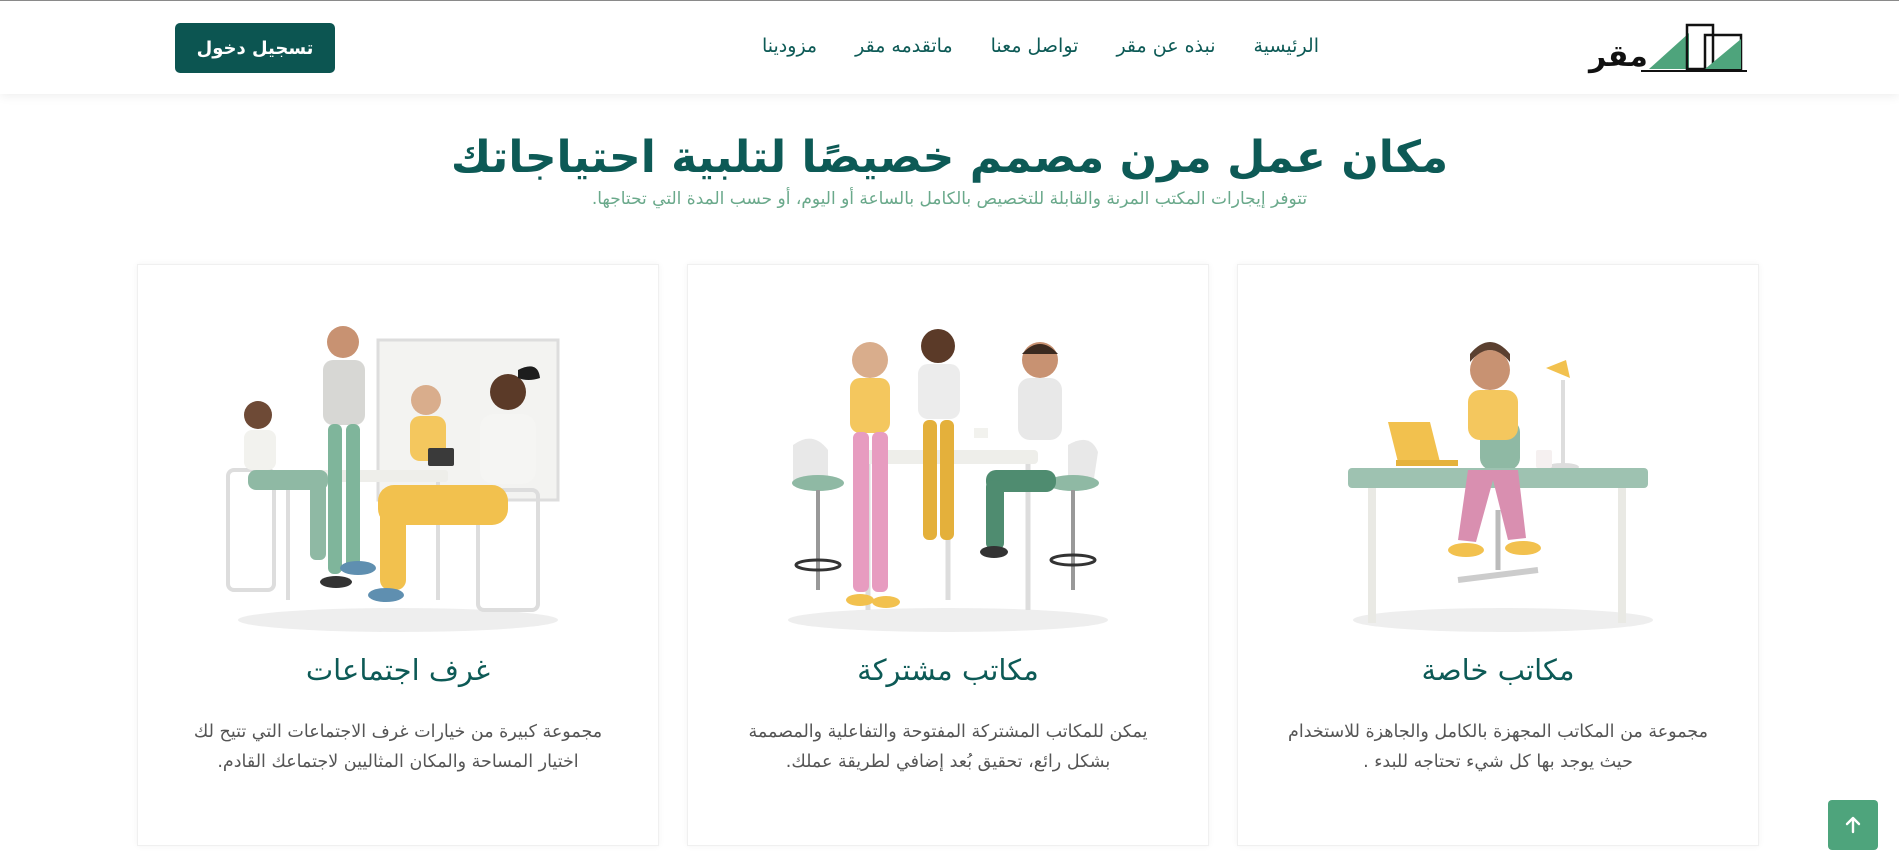  What do you see at coordinates (1618, 56) in the screenshot?
I see `brand-name: مقر` at bounding box center [1618, 56].